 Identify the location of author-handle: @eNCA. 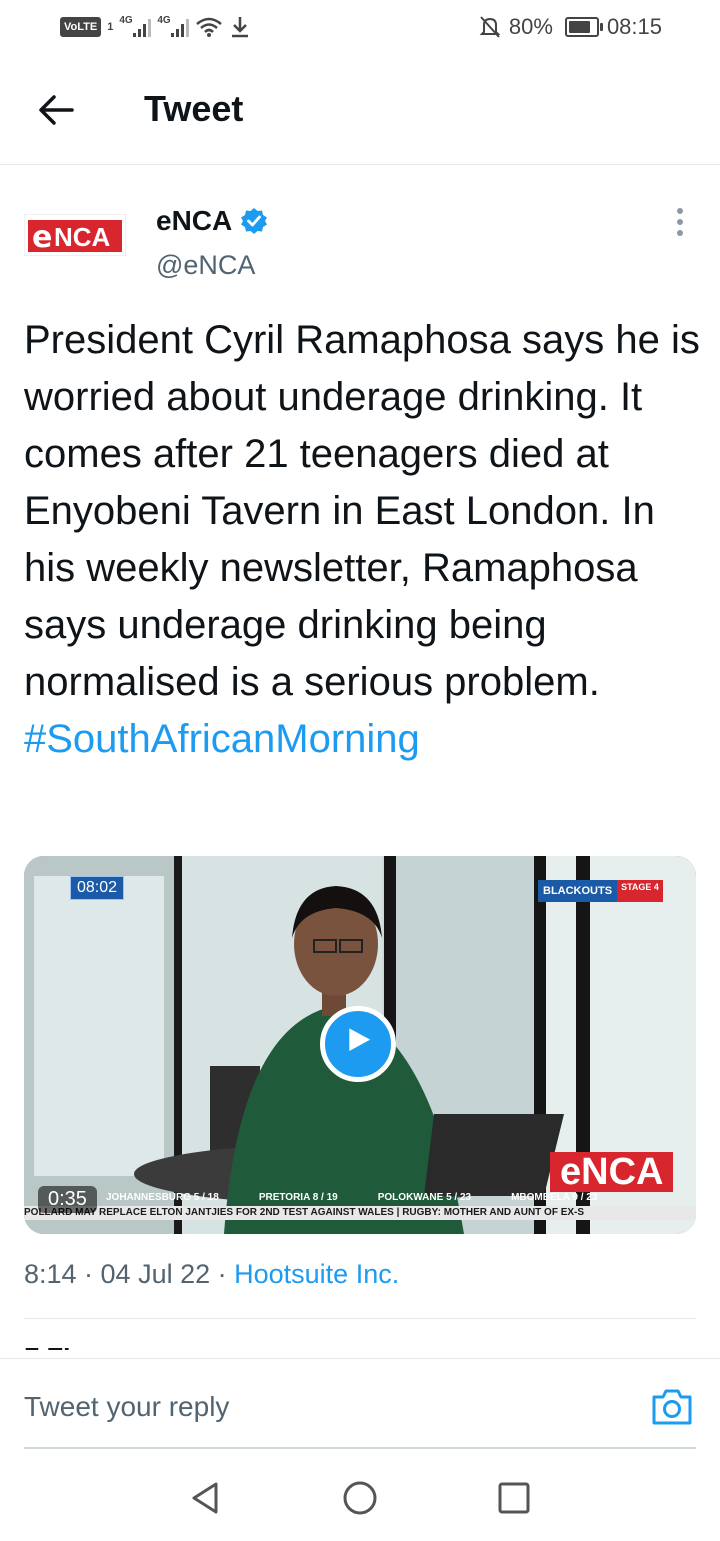
(205, 265).